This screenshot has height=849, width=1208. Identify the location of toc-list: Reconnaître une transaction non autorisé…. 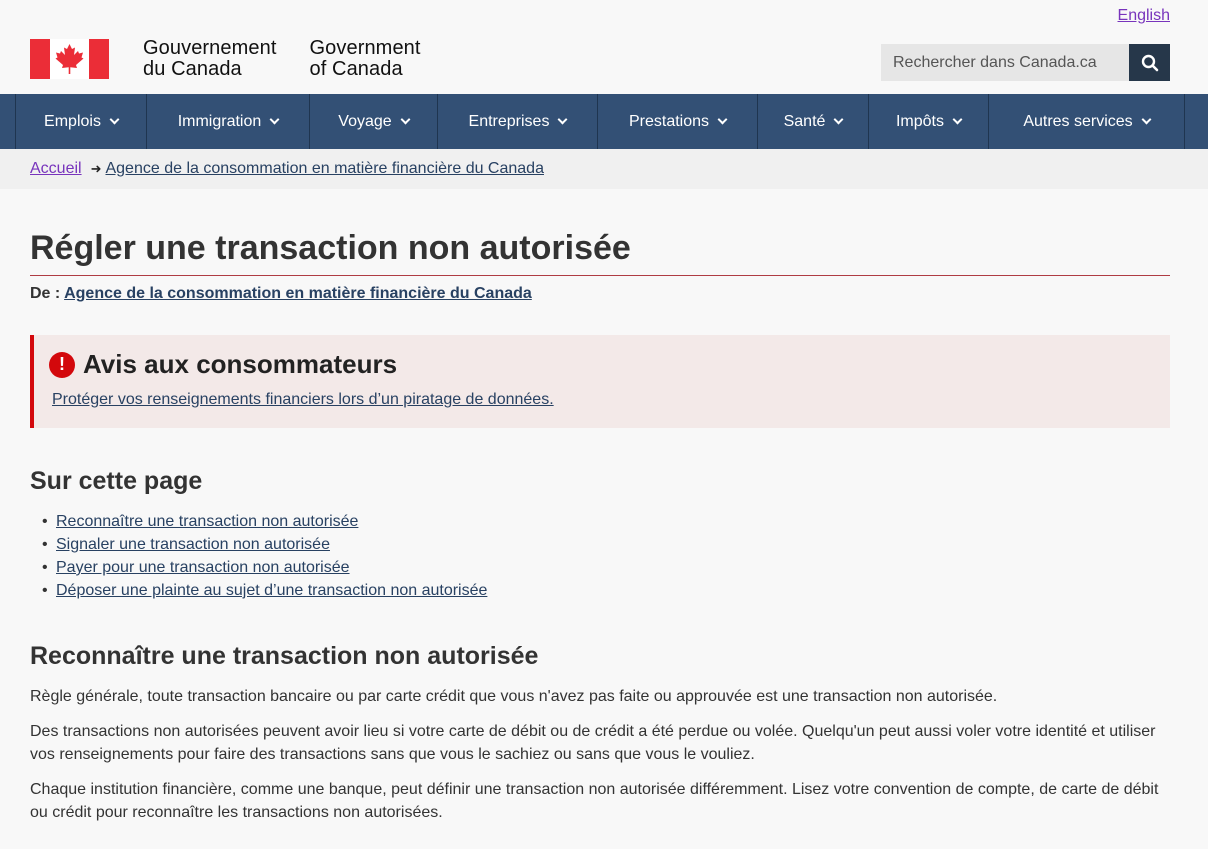
(600, 556).